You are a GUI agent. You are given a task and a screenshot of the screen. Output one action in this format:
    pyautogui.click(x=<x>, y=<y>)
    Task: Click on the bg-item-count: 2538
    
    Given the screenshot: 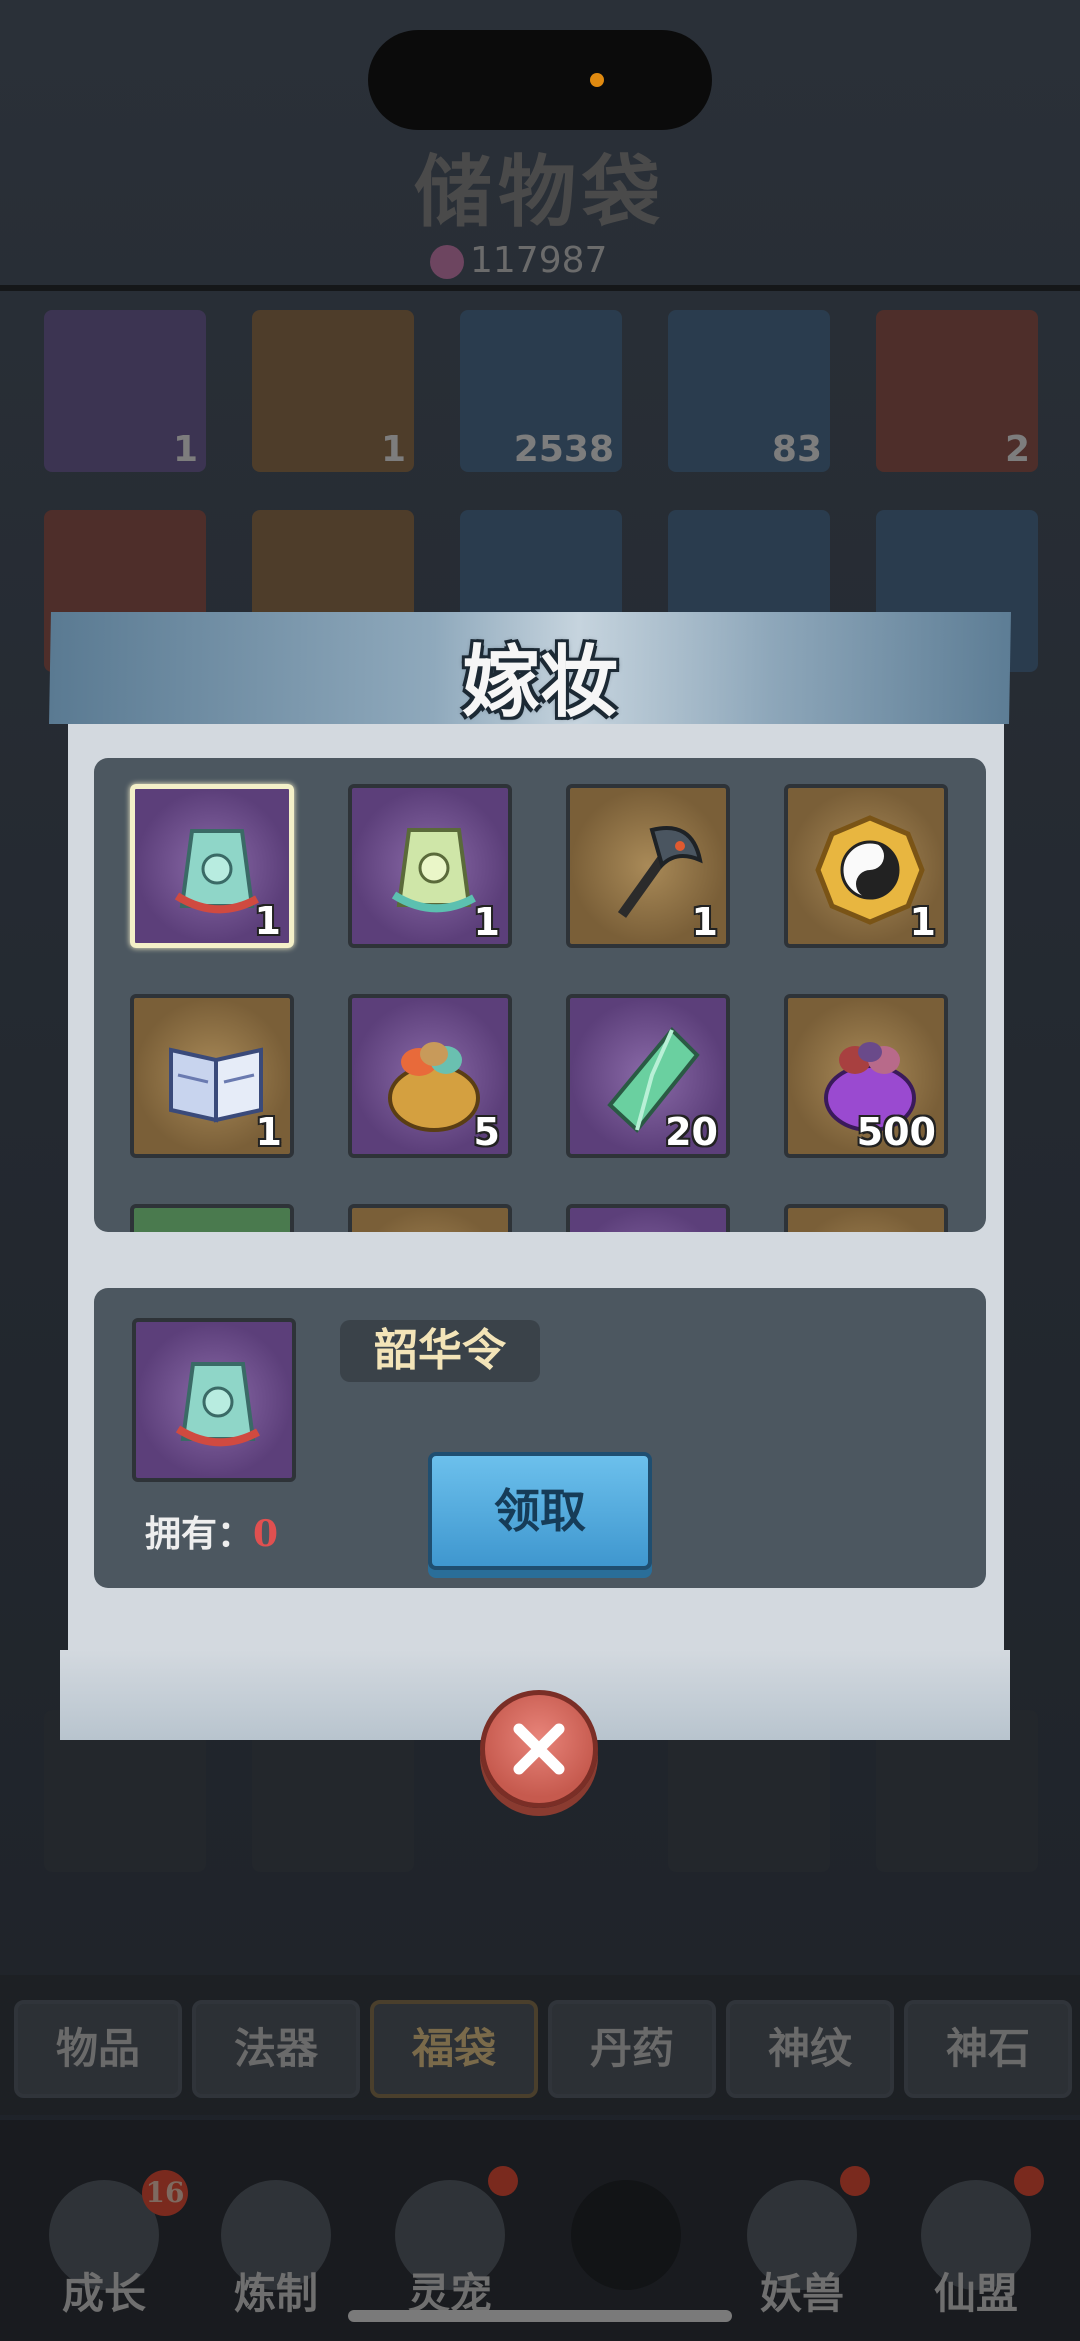 What is the action you would take?
    pyautogui.click(x=563, y=449)
    